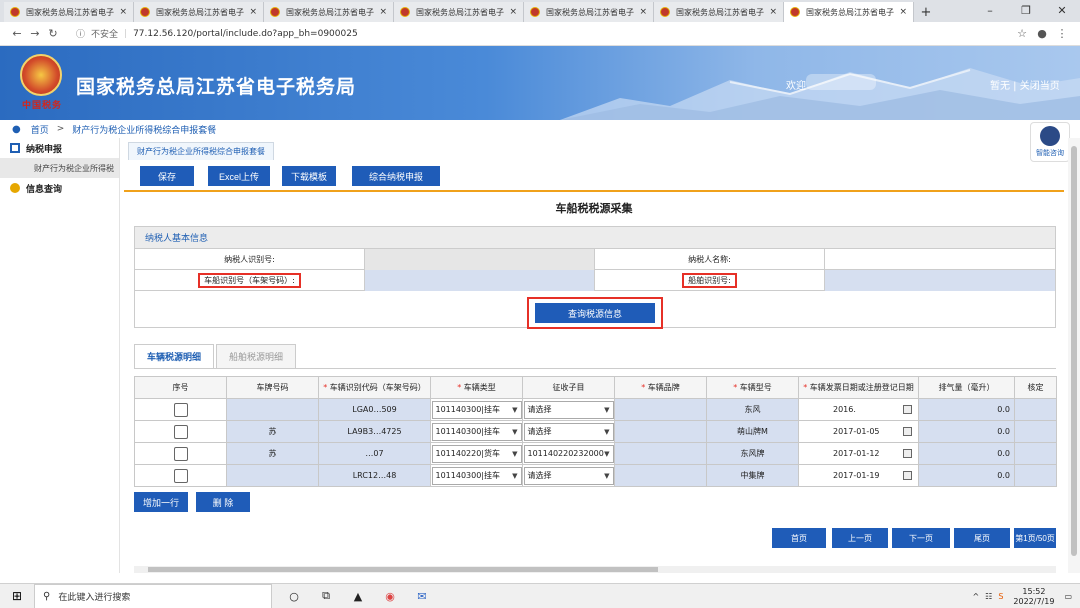 The height and width of the screenshot is (608, 1080). What do you see at coordinates (309, 176) in the screenshot?
I see `download-template-button: 下载模板` at bounding box center [309, 176].